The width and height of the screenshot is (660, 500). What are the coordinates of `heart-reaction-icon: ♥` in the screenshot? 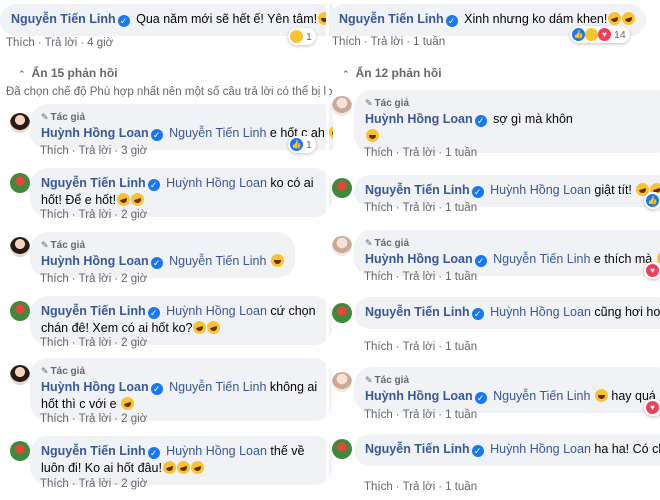 It's located at (652, 407).